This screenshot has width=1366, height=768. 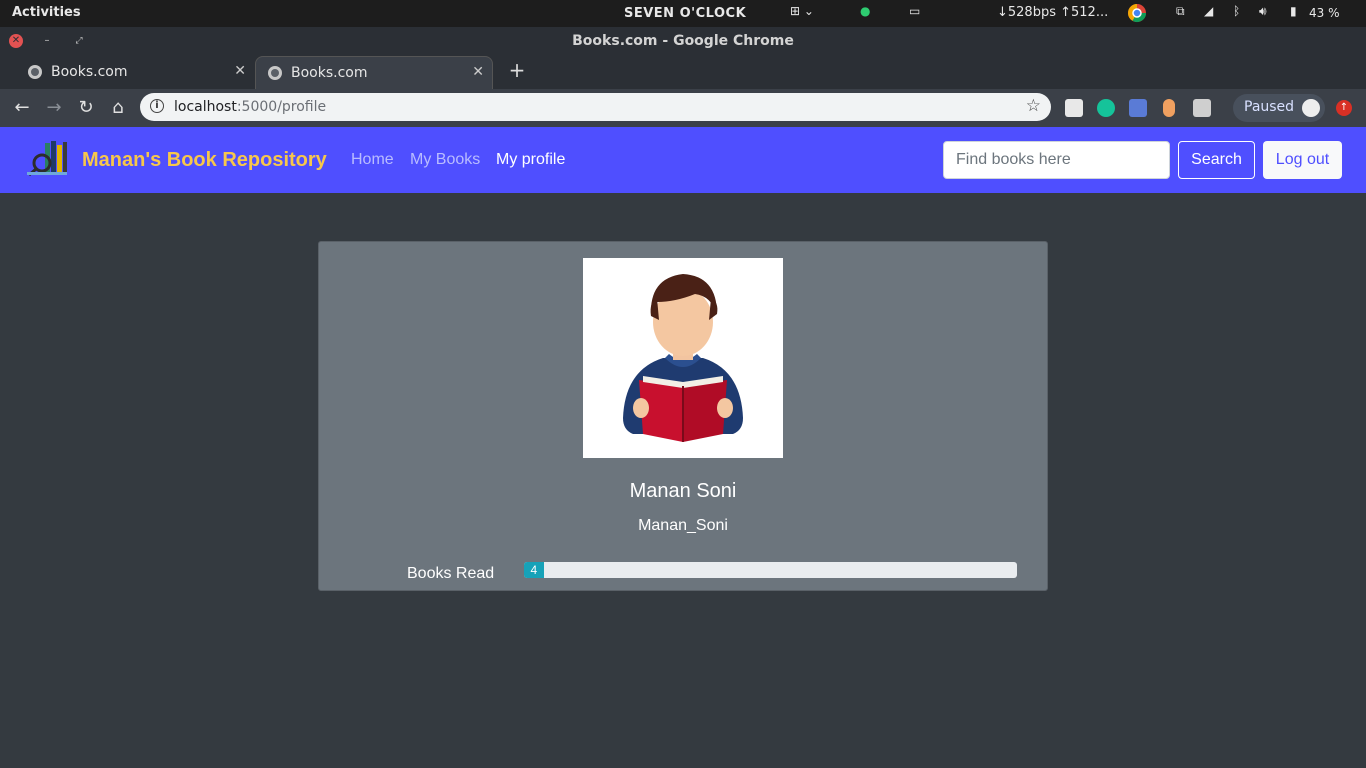 What do you see at coordinates (22, 108) in the screenshot?
I see `back-icon: ←` at bounding box center [22, 108].